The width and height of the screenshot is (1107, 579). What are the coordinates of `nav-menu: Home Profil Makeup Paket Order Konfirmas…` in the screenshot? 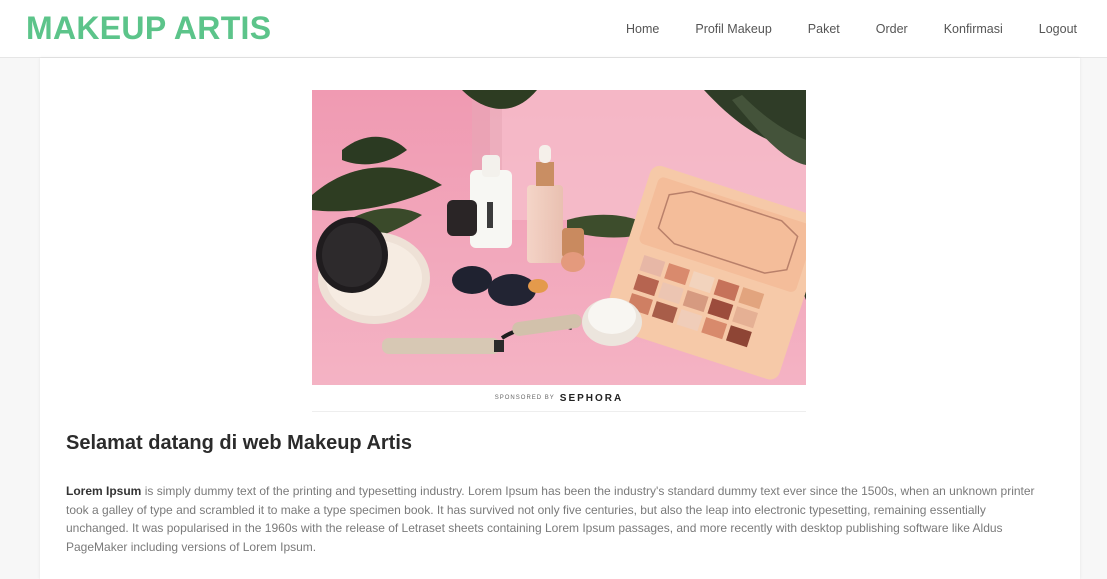 It's located at (851, 29).